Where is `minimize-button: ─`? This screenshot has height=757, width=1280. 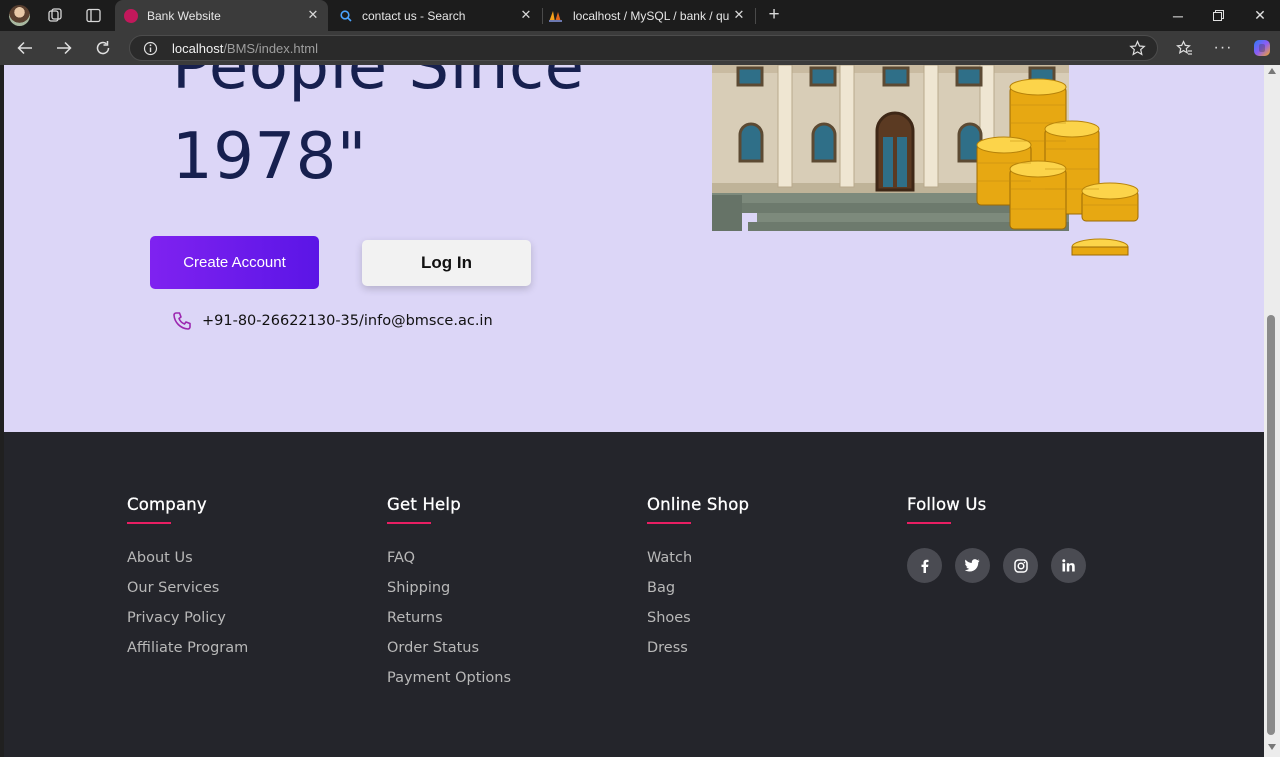
minimize-button: ─ is located at coordinates (1178, 15).